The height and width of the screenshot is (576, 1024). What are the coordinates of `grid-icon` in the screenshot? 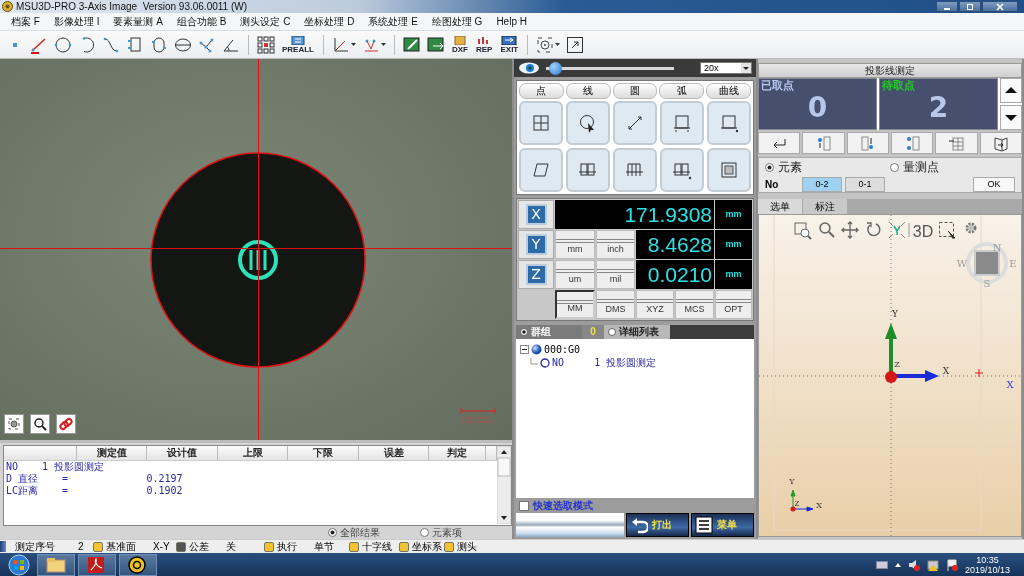 It's located at (266, 44).